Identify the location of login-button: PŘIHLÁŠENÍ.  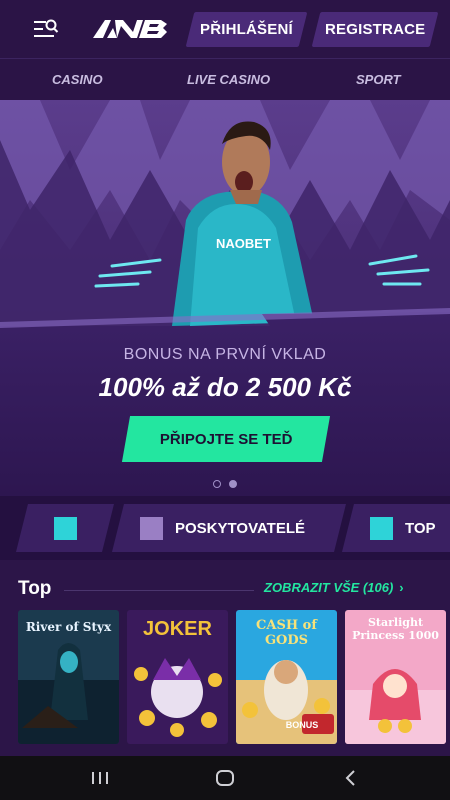
(246, 29).